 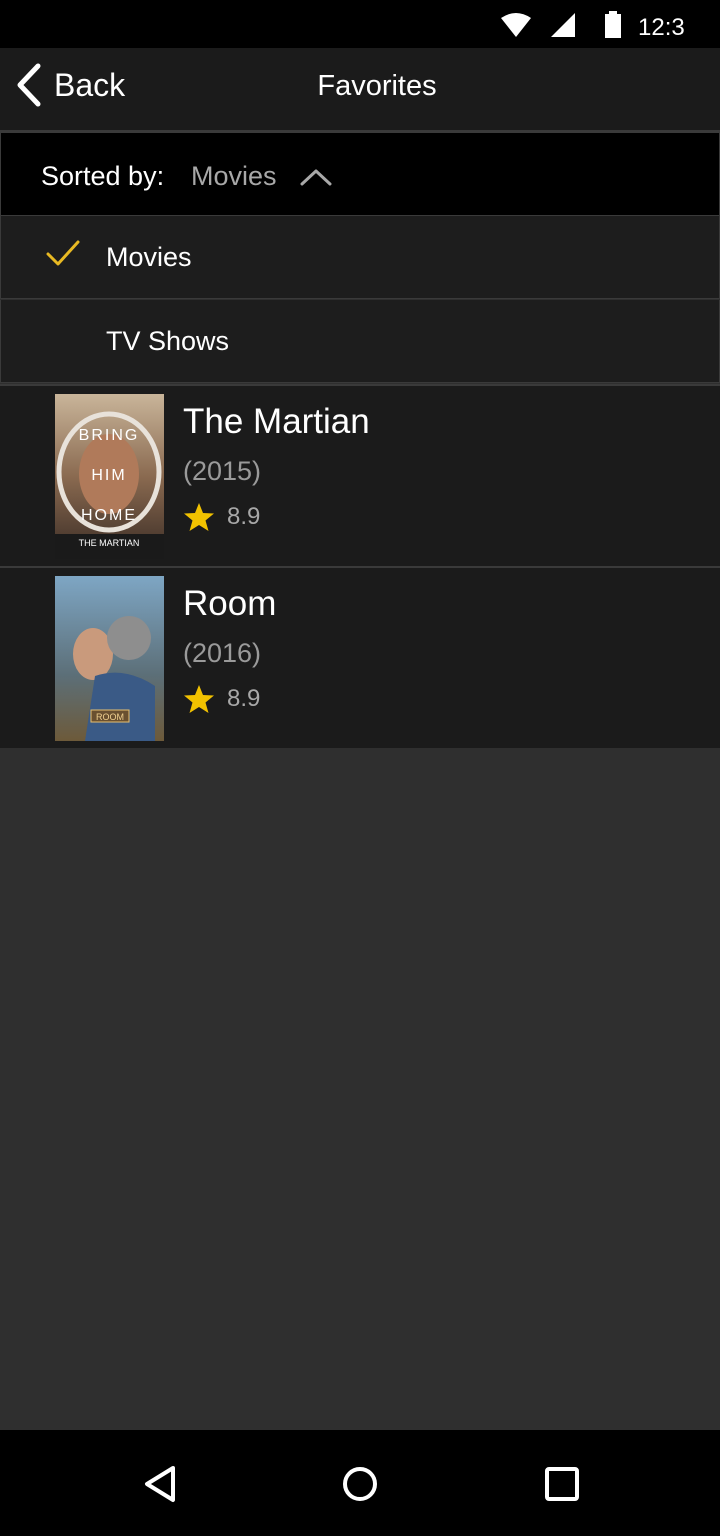 I want to click on movie-poster: ROOM, so click(x=109, y=658).